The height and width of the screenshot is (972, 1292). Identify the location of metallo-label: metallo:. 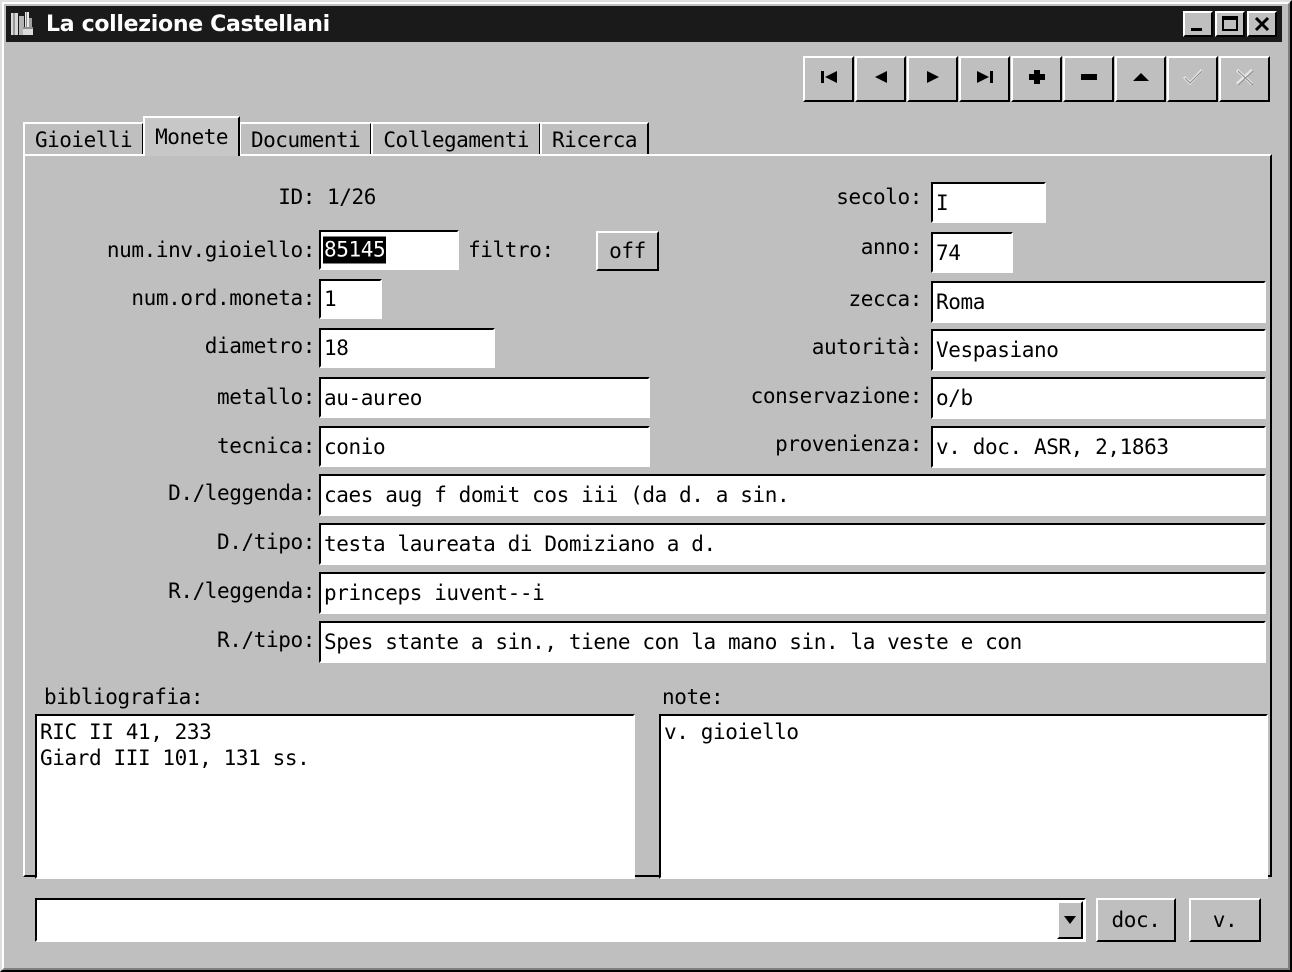
(266, 397).